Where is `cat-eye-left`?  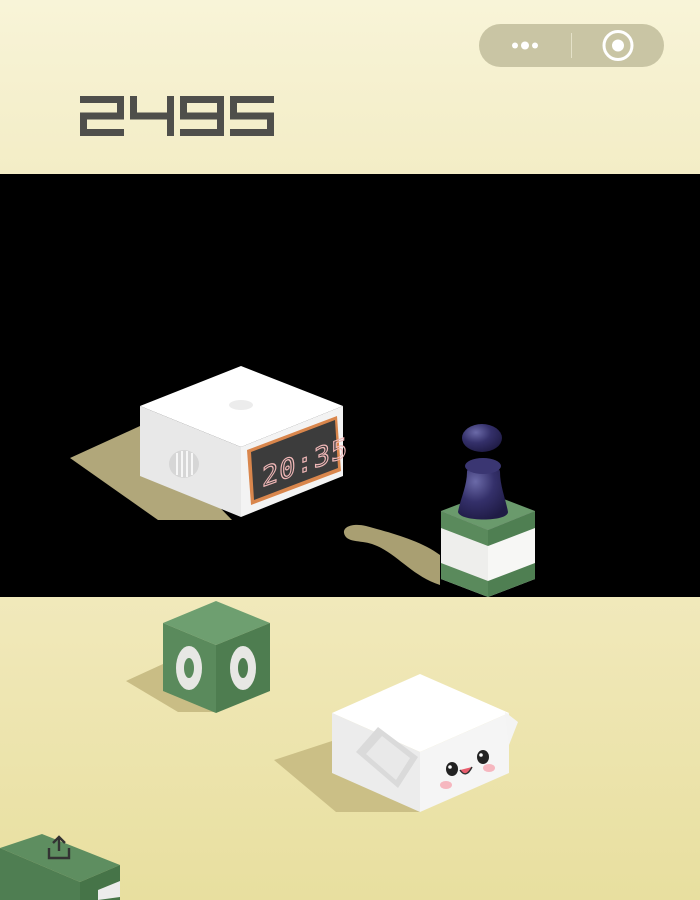 cat-eye-left is located at coordinates (452, 769).